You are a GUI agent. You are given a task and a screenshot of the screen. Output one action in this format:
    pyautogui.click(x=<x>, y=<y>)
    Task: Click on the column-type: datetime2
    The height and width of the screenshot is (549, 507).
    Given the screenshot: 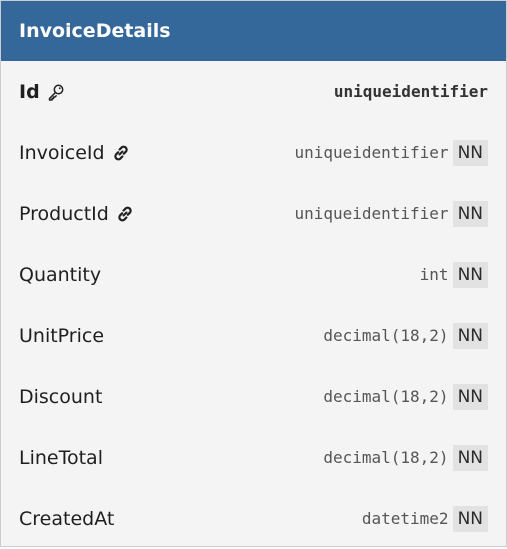 What is the action you would take?
    pyautogui.click(x=405, y=518)
    